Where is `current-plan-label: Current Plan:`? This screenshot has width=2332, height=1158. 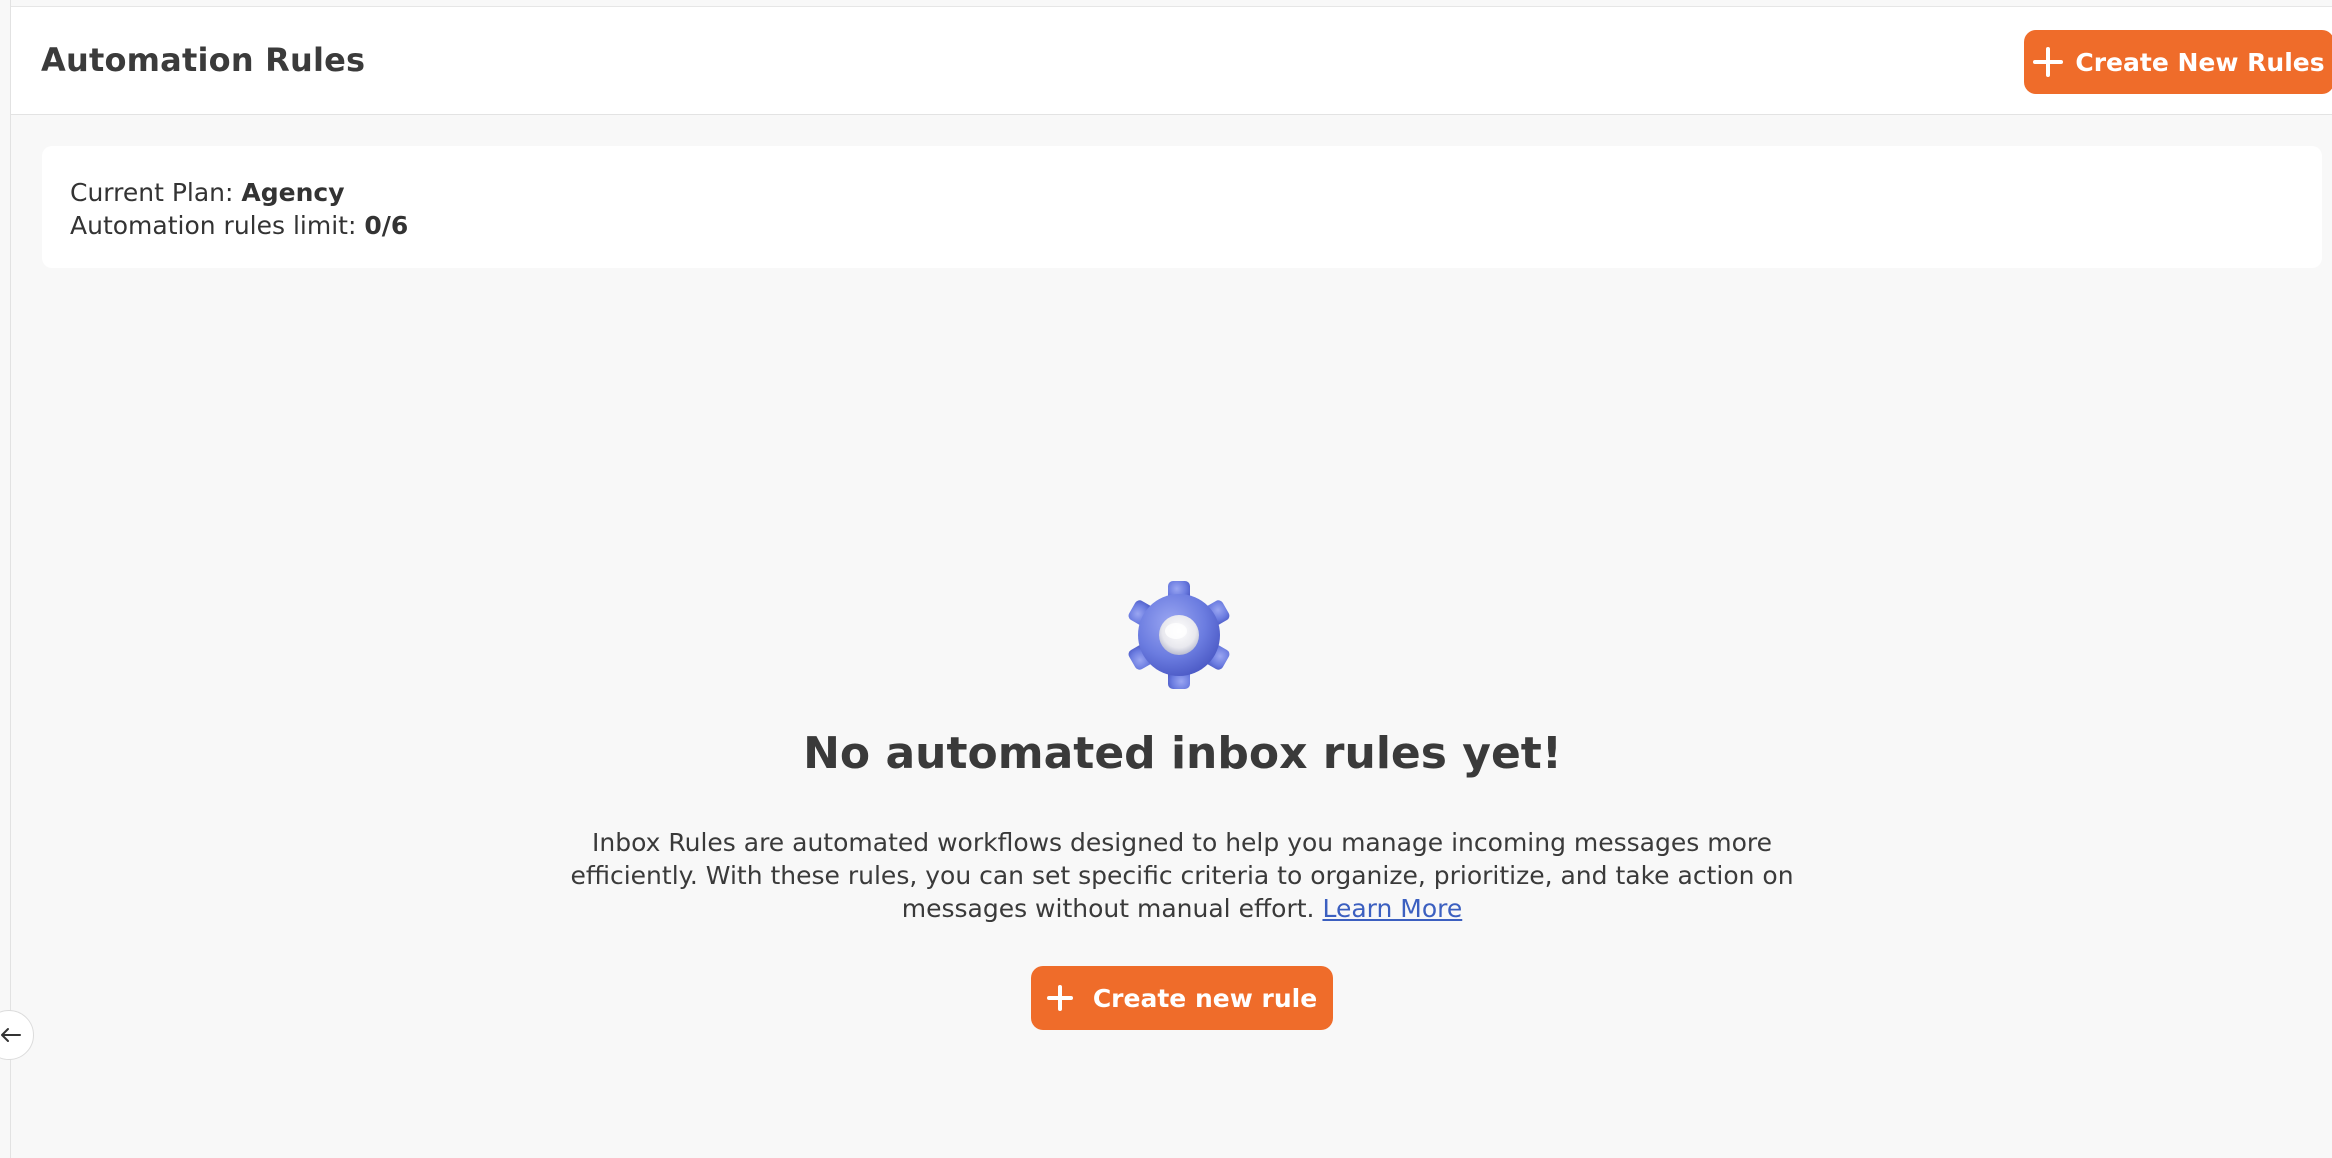
current-plan-label: Current Plan: is located at coordinates (156, 192).